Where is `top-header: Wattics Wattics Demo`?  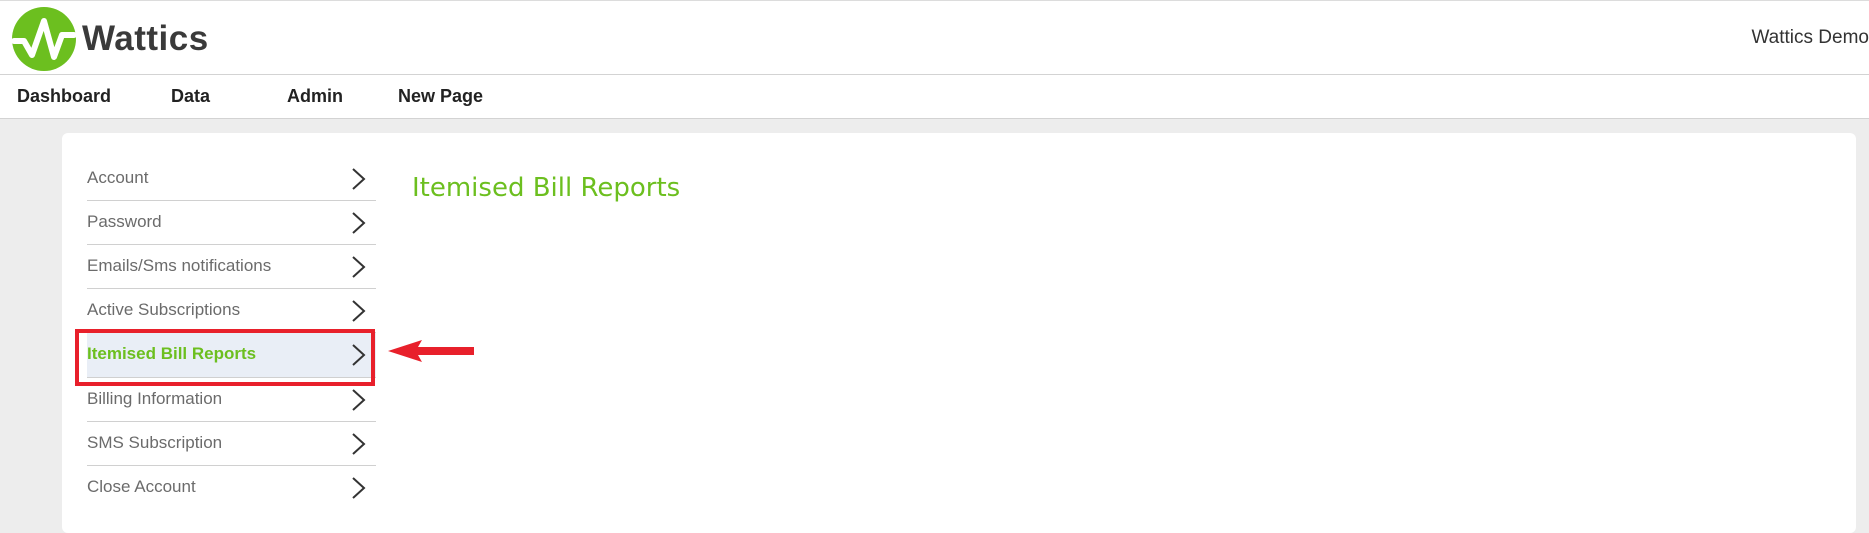
top-header: Wattics Wattics Demo is located at coordinates (934, 37).